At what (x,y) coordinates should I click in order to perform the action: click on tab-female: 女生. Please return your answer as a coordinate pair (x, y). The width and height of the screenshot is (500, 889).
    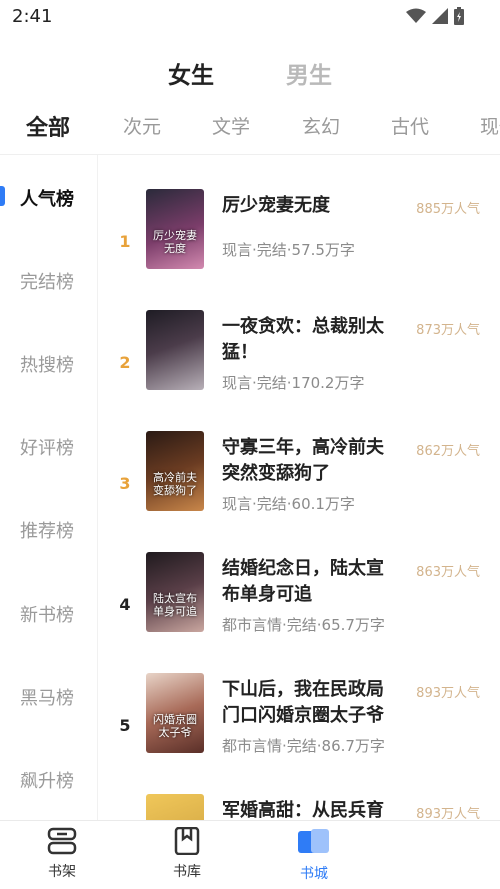
    Looking at the image, I should click on (191, 73).